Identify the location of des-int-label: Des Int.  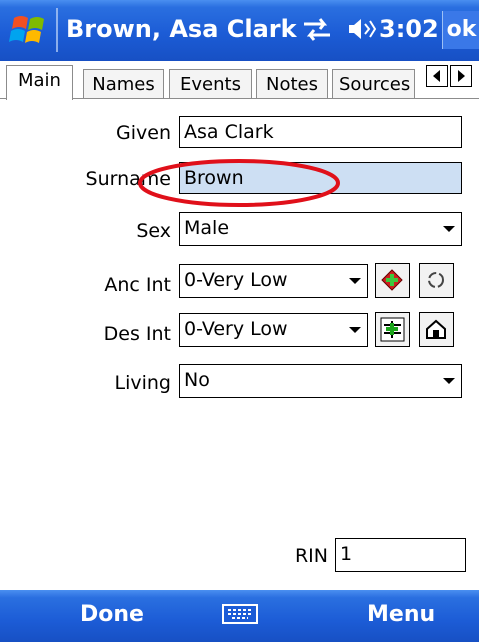
(137, 334).